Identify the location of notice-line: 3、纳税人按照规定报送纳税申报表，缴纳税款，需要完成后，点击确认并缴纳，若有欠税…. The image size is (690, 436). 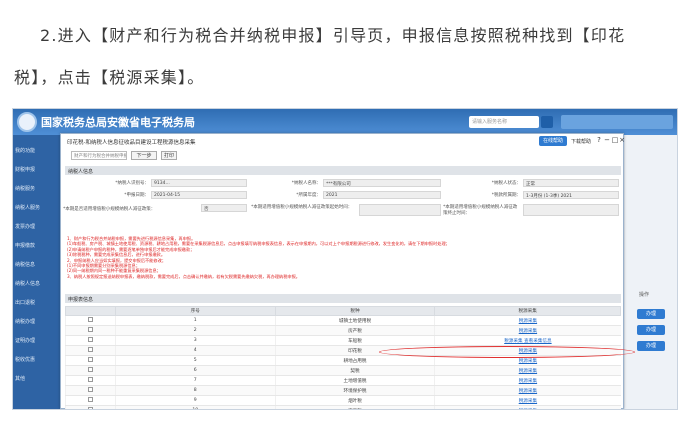
(183, 276).